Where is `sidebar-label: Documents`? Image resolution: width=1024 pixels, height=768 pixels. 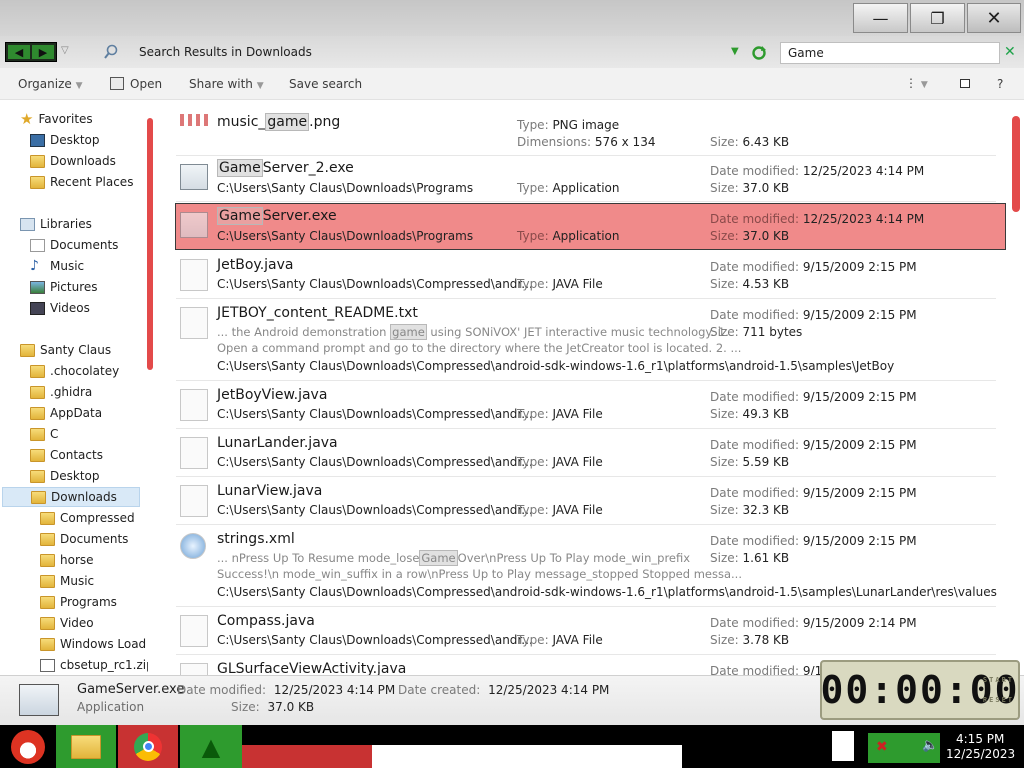
sidebar-label: Documents is located at coordinates (94, 539).